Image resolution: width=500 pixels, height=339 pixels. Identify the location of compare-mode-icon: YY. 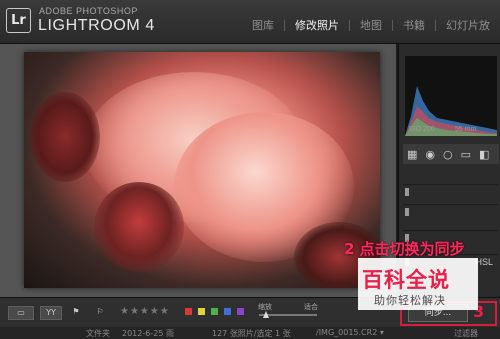
(51, 313).